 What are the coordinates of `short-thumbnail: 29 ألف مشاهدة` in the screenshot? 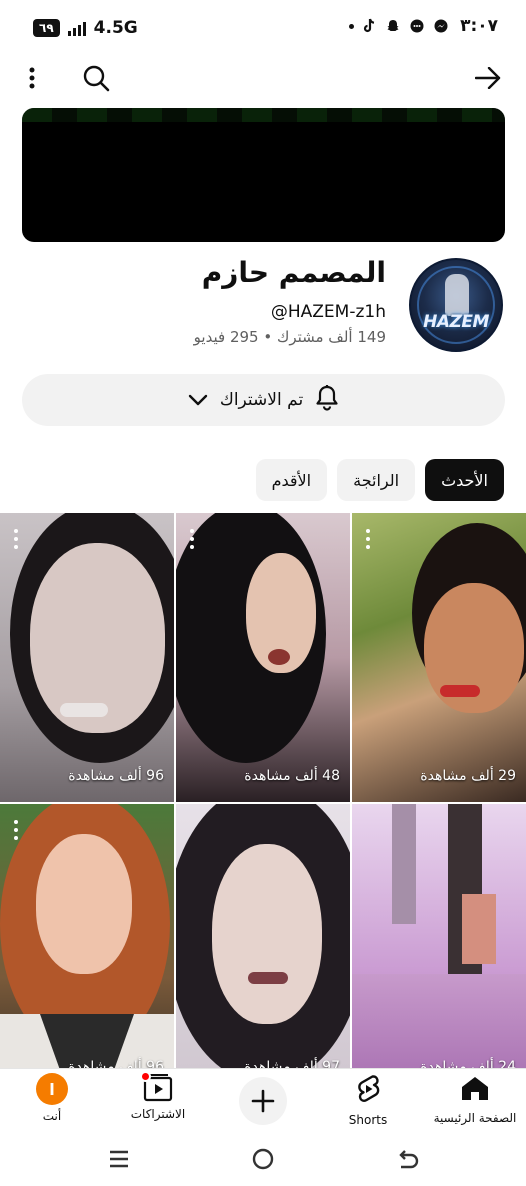 It's located at (439, 657).